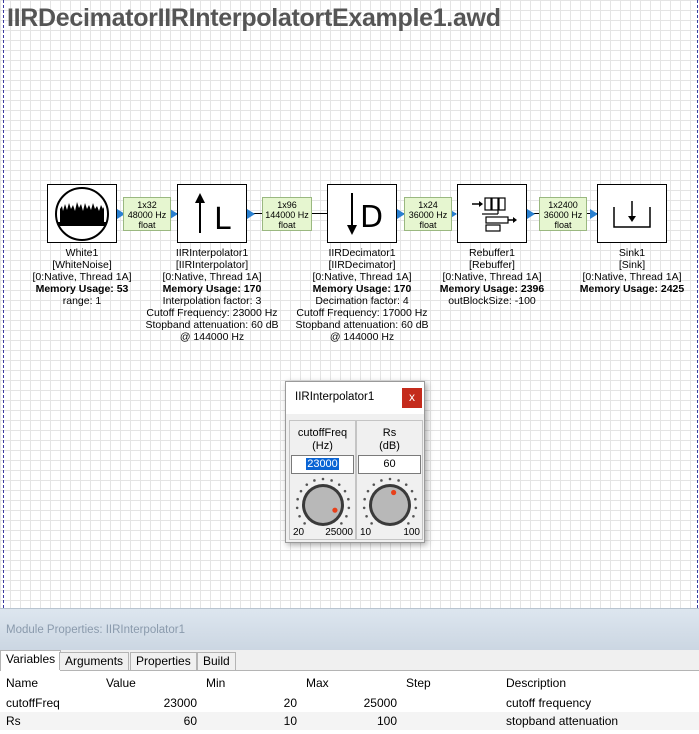  Describe the element at coordinates (299, 532) in the screenshot. I see `knob-min-label: 20` at that location.